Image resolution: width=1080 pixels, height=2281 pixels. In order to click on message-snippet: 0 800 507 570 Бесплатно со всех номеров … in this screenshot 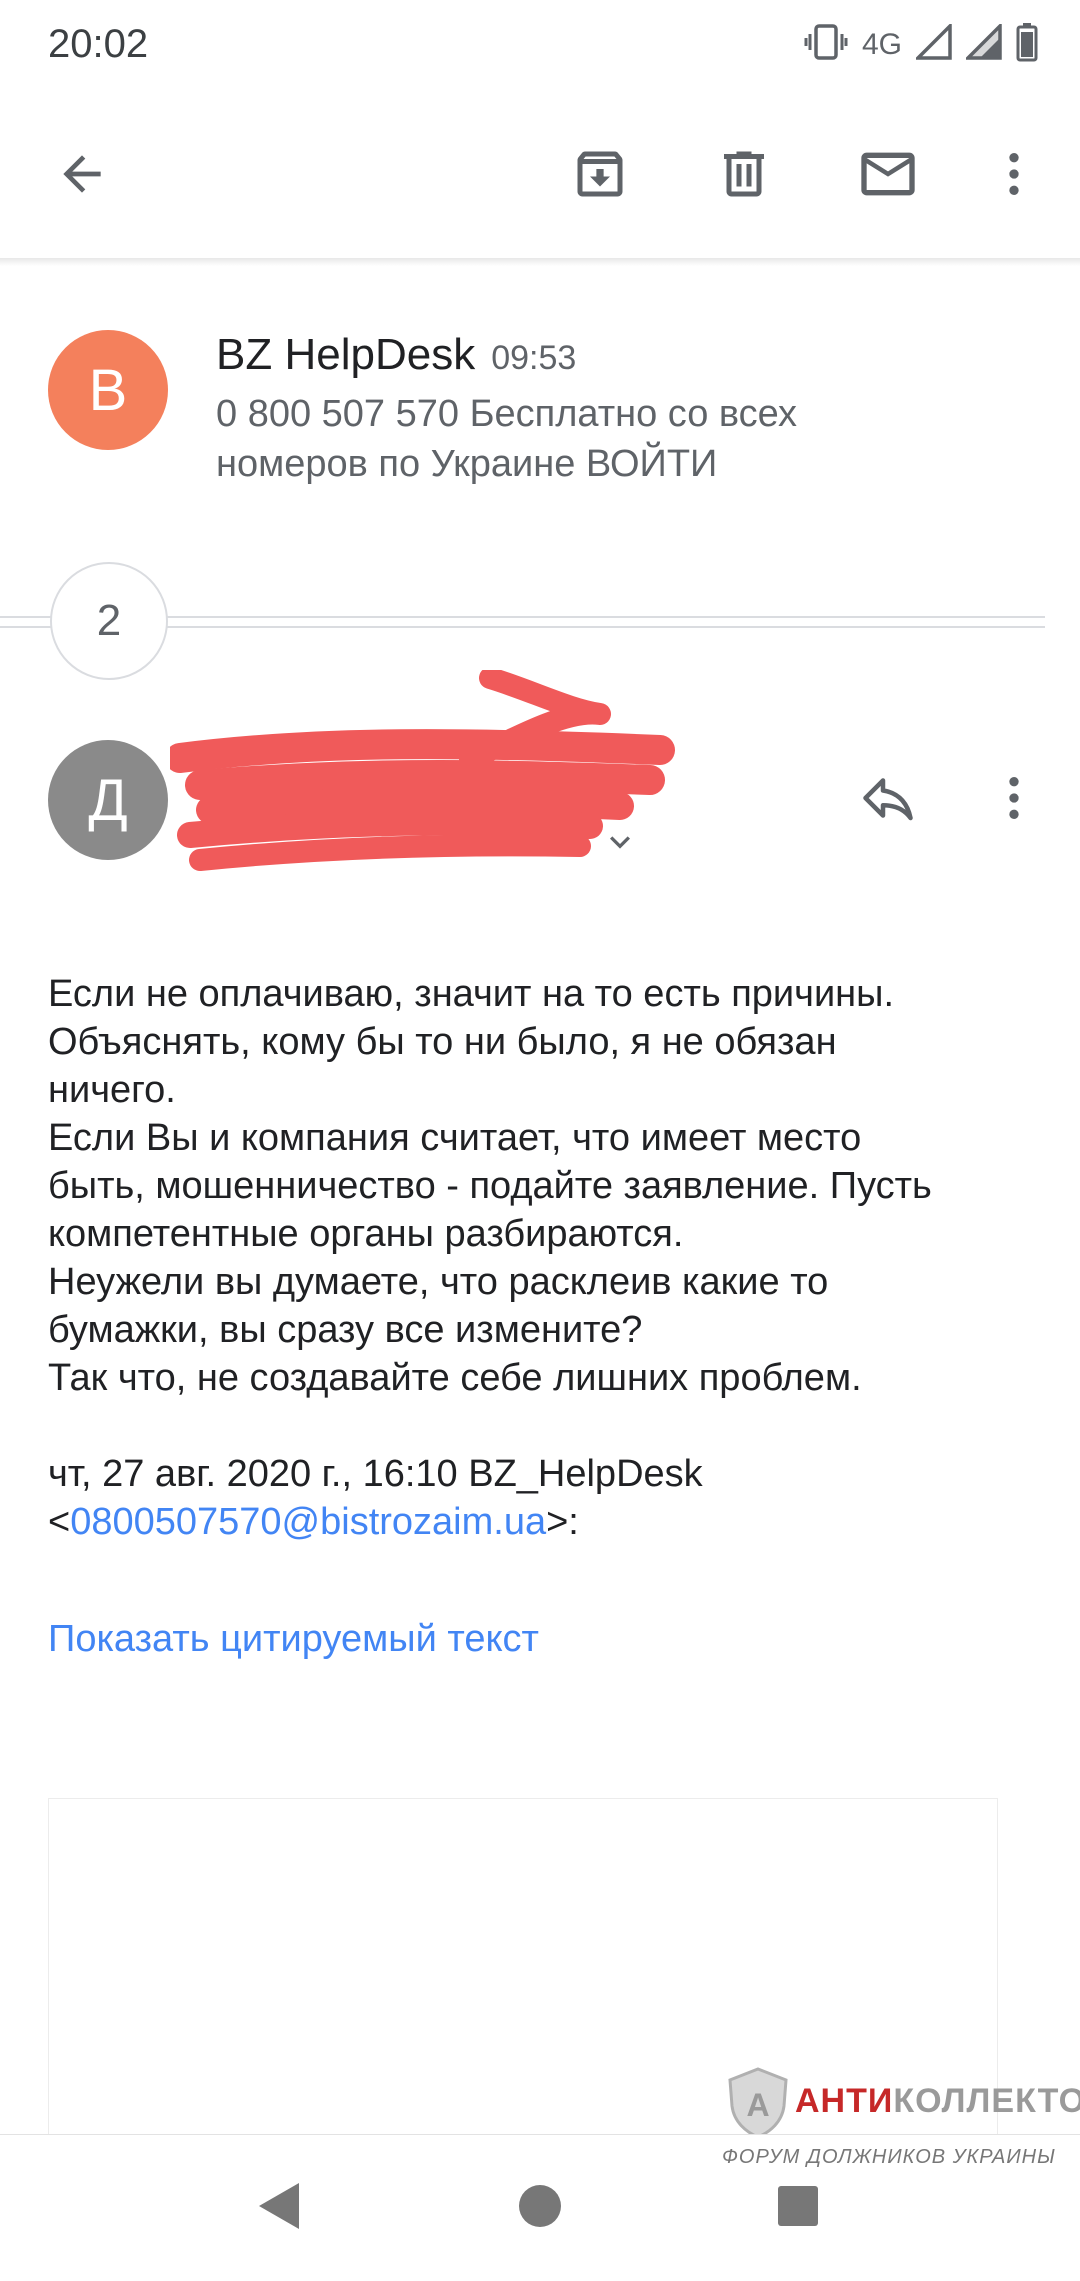, I will do `click(506, 439)`.